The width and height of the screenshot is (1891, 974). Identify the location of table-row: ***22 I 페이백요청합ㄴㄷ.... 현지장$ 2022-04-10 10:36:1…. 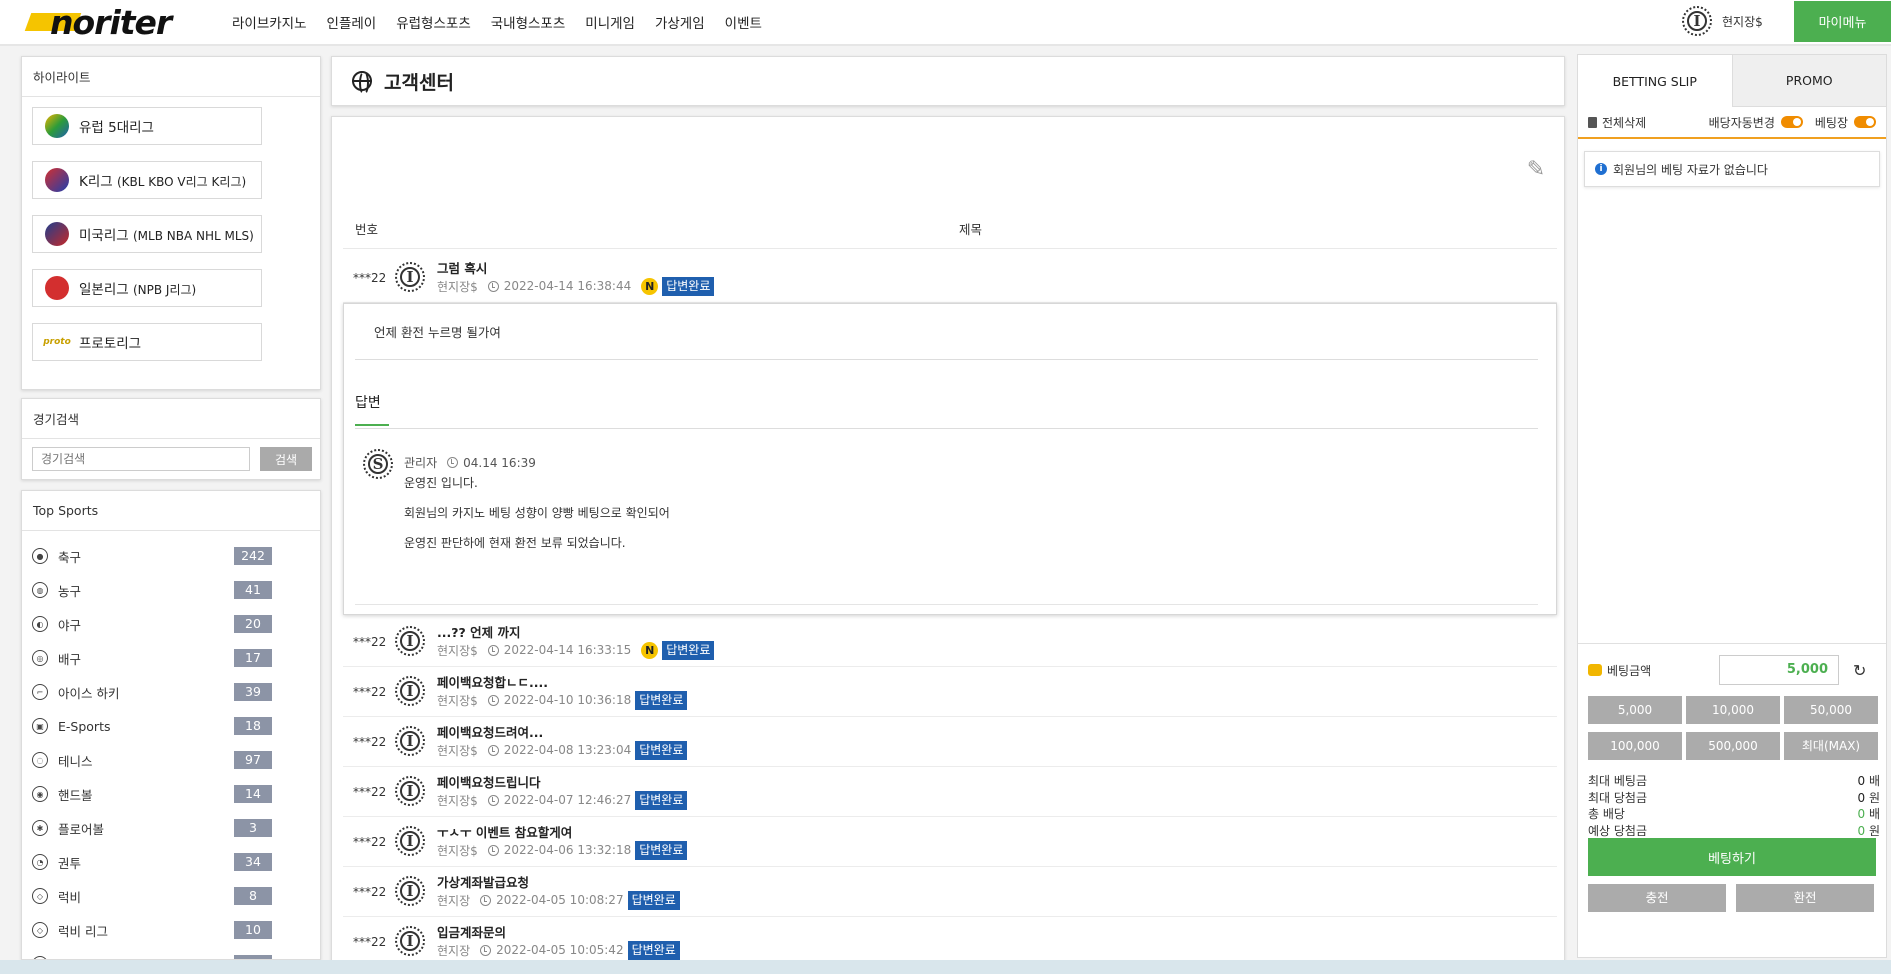
(950, 692).